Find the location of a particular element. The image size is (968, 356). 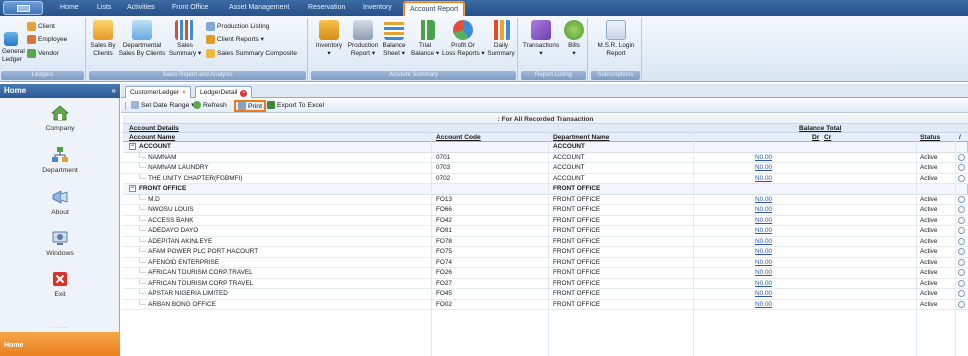

account-name-cell: └─ ADEDAYO DAYO is located at coordinates (279, 231).